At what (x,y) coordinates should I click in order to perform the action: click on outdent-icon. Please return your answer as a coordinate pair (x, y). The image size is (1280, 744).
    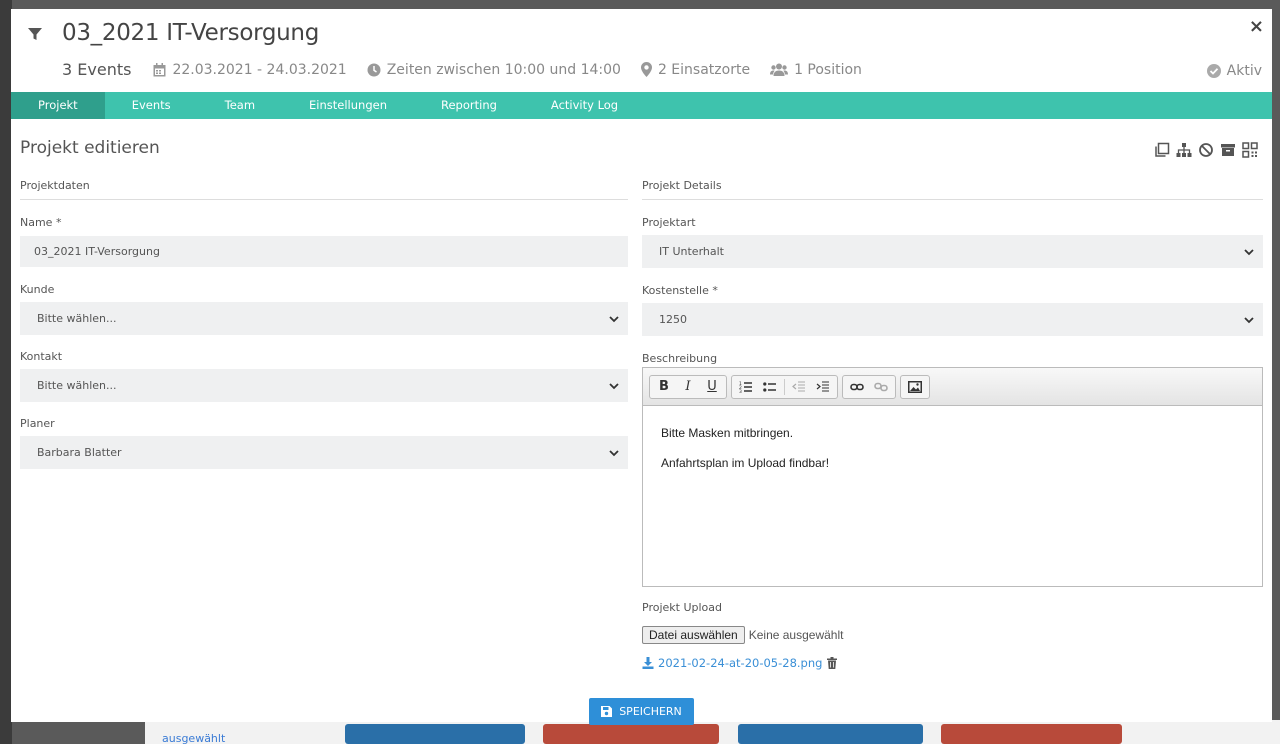
    Looking at the image, I should click on (799, 387).